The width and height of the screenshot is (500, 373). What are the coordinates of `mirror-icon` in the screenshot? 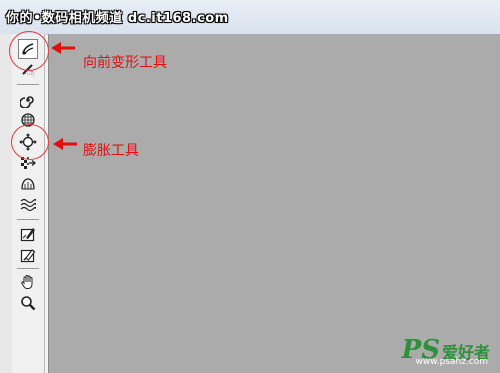 It's located at (28, 184).